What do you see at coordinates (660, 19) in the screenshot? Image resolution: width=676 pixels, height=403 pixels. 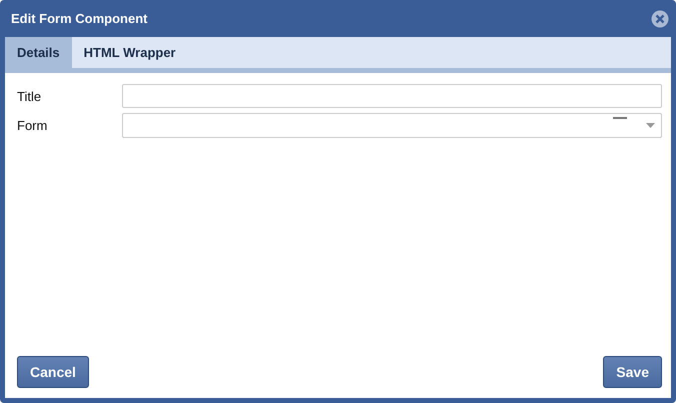 I see `close-icon` at bounding box center [660, 19].